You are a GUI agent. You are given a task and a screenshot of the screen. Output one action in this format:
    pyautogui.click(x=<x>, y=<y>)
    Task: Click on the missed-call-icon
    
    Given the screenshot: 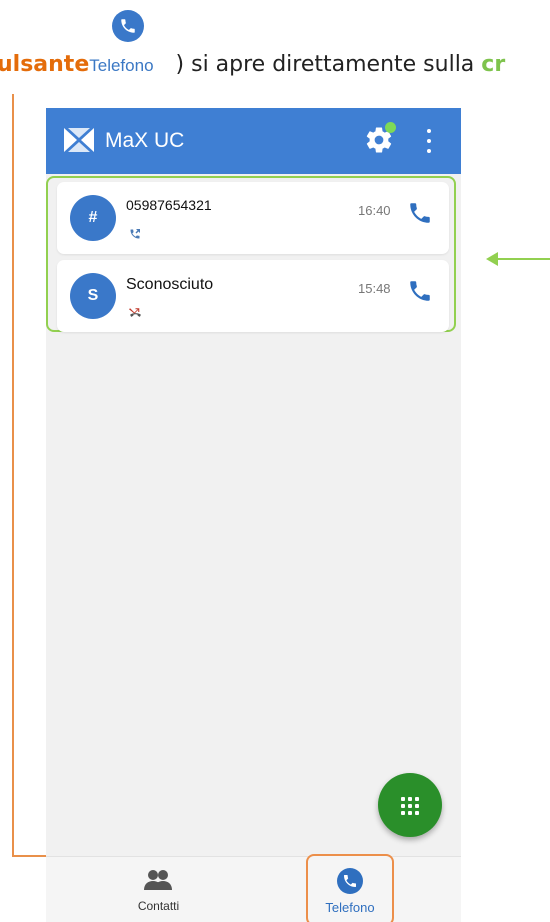 What is the action you would take?
    pyautogui.click(x=135, y=314)
    